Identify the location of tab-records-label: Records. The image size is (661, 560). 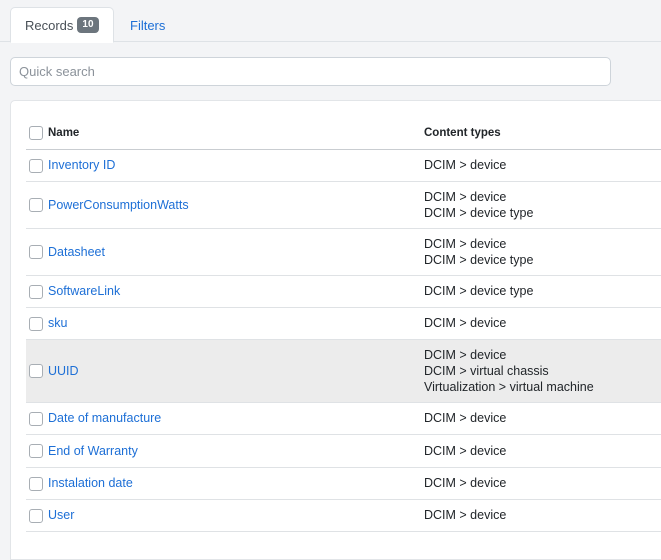
(49, 25).